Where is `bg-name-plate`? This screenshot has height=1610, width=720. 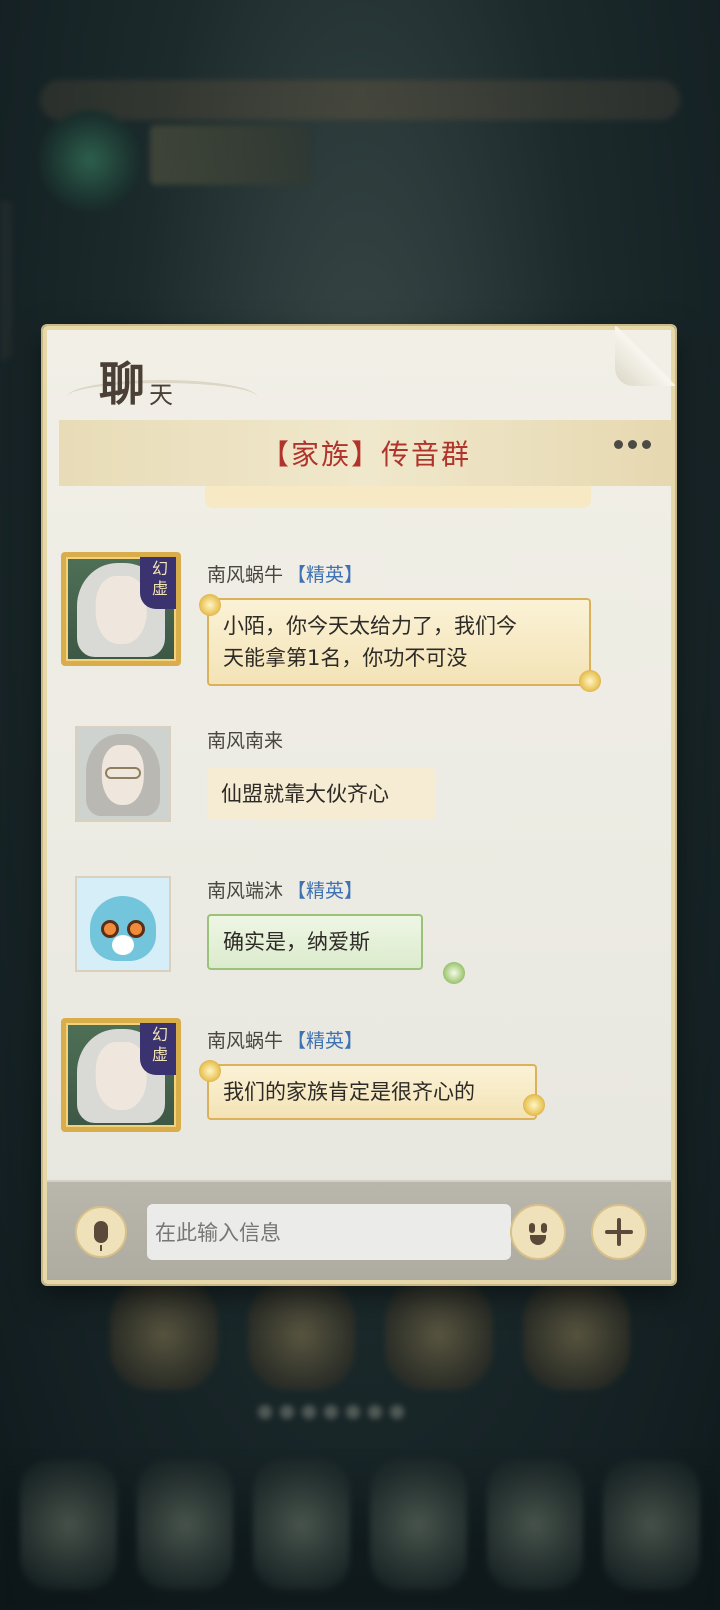 bg-name-plate is located at coordinates (230, 155).